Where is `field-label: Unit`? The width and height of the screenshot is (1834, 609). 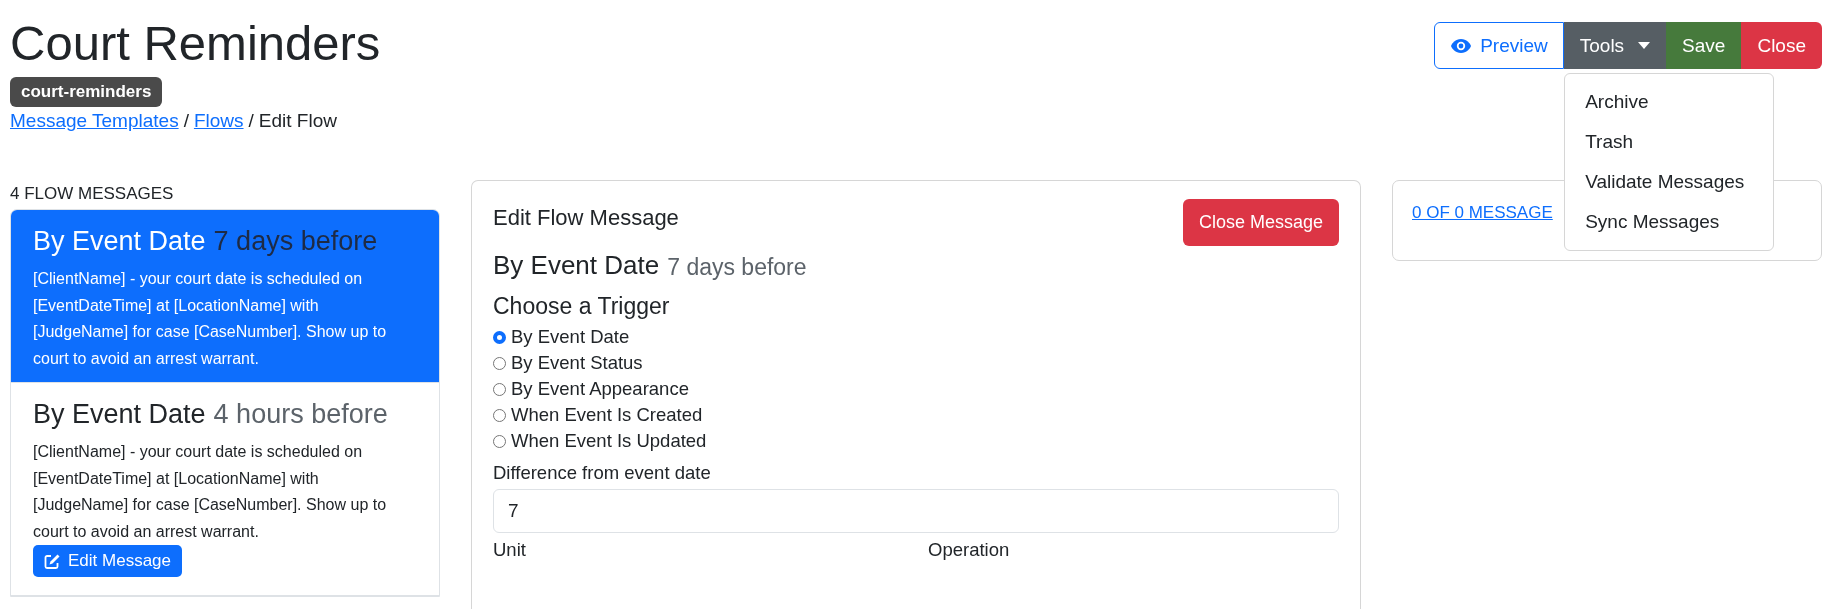
field-label: Unit is located at coordinates (510, 550).